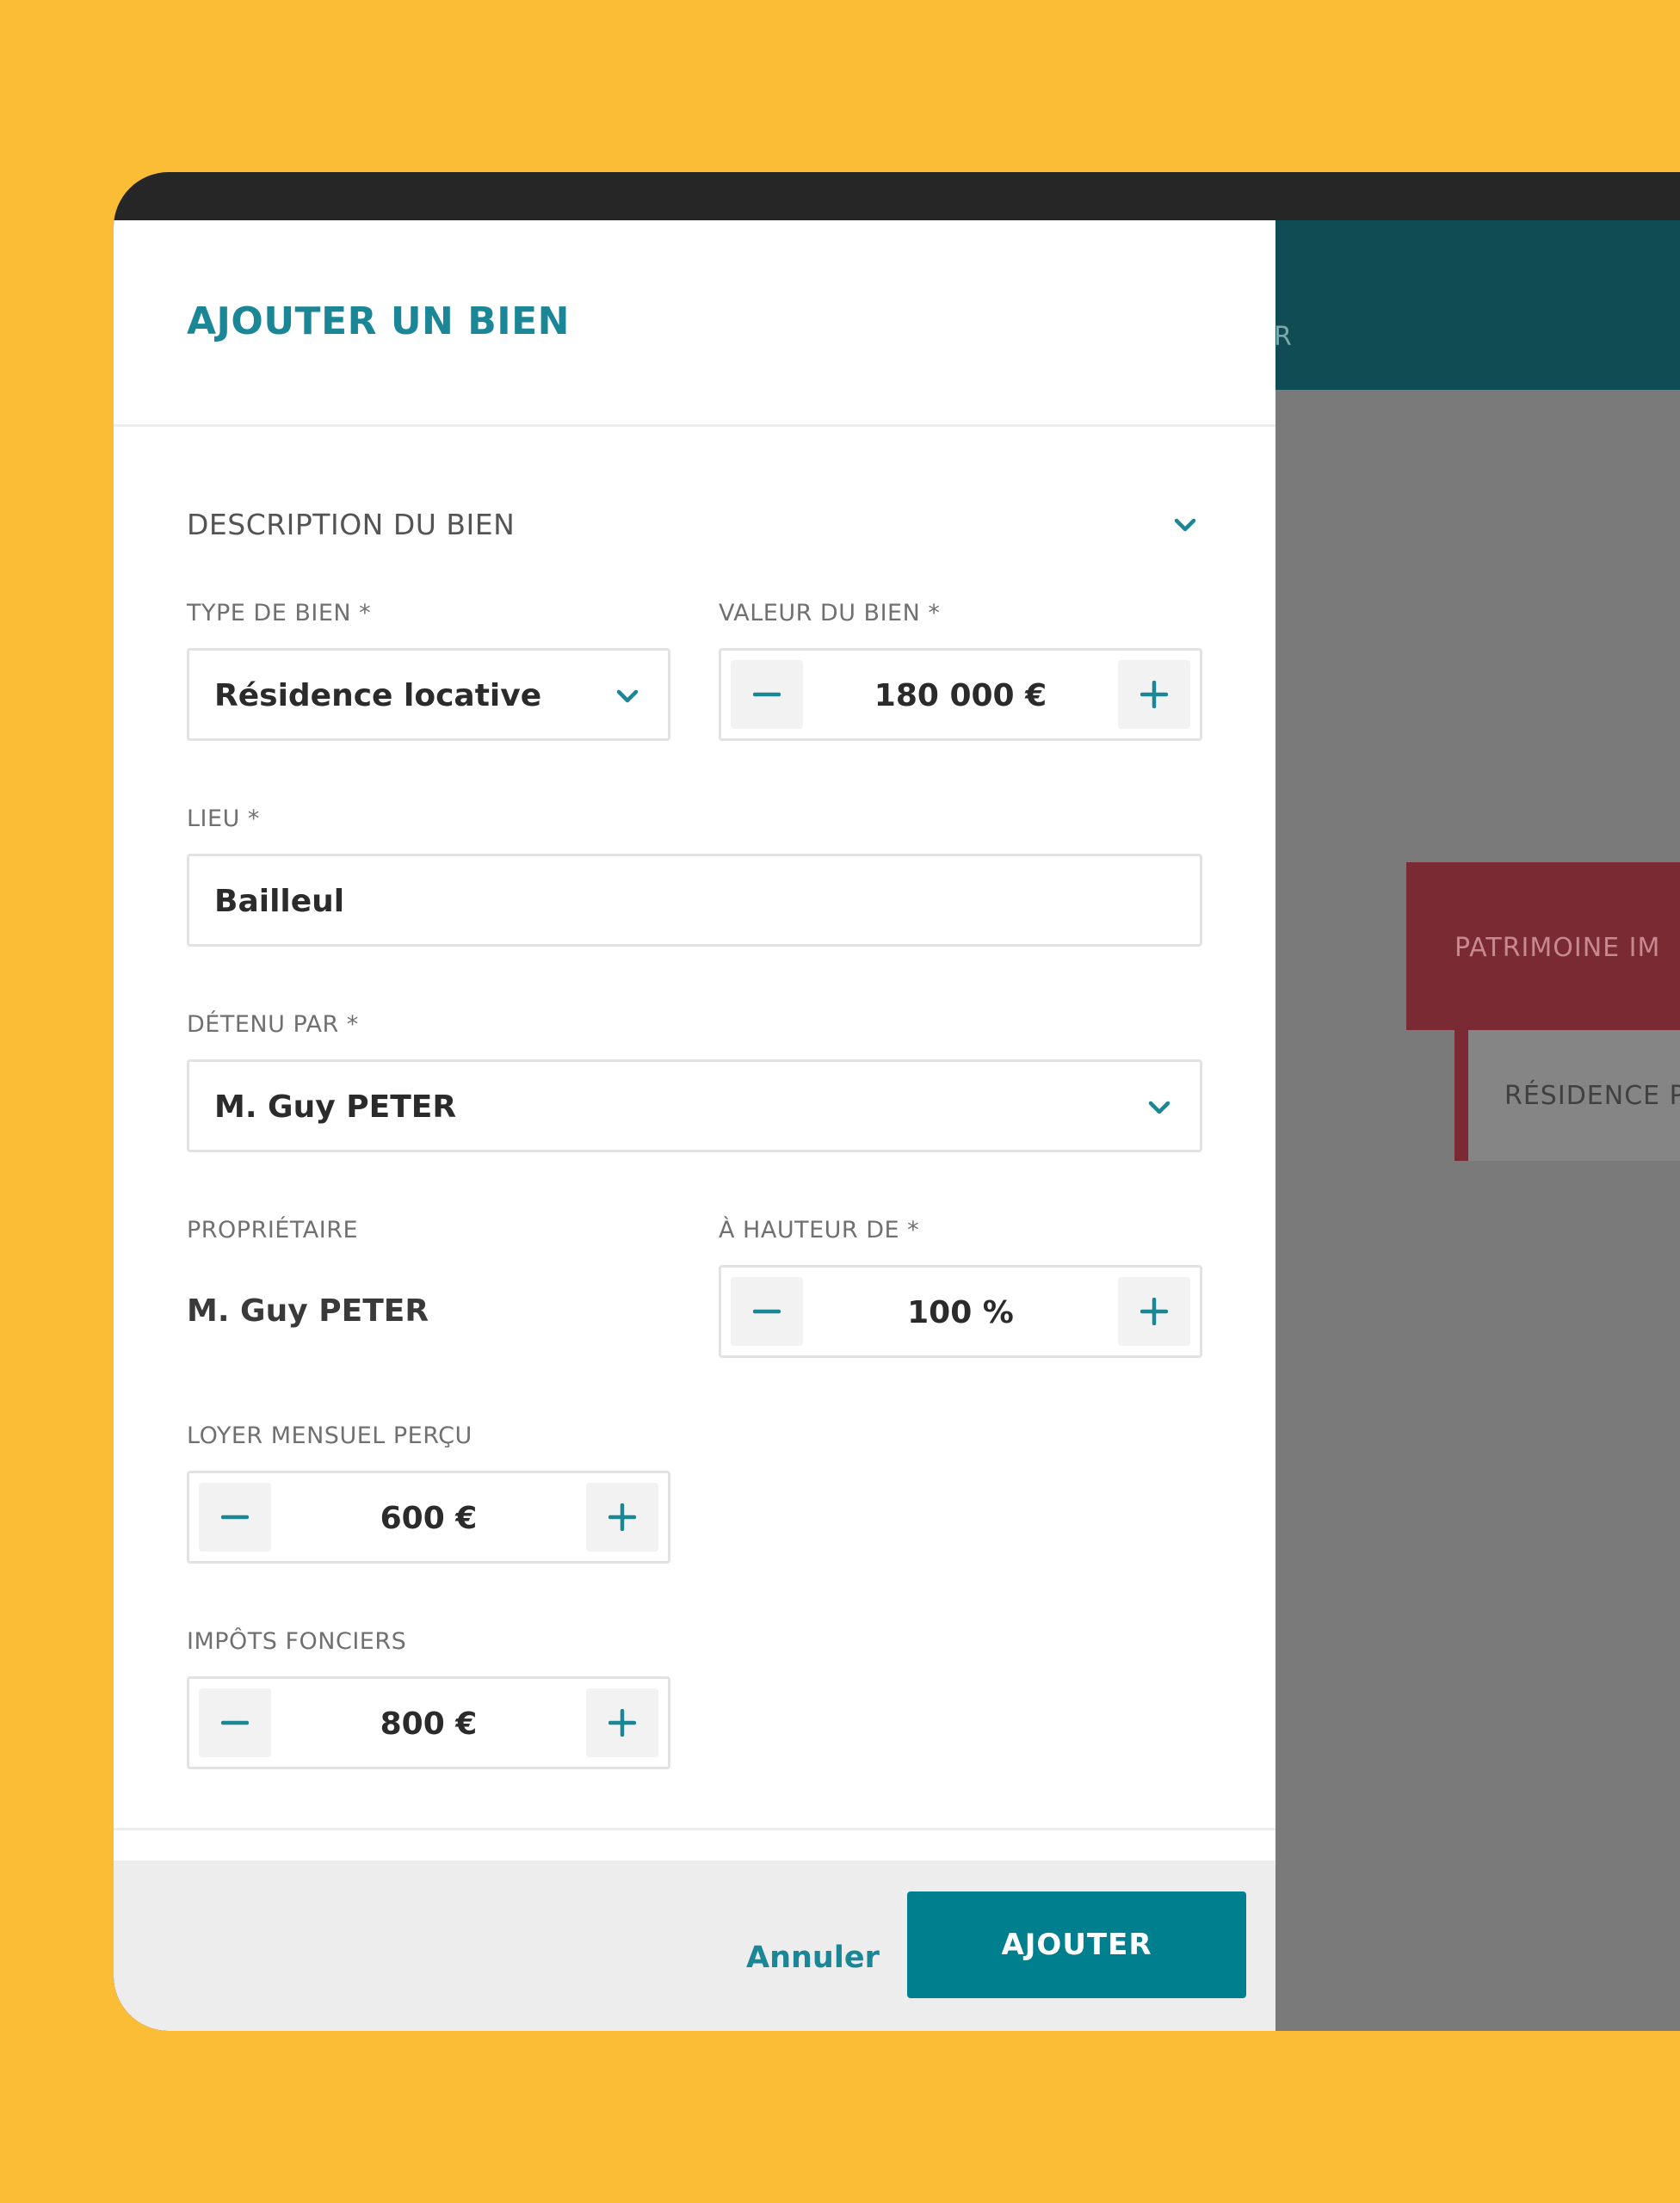 The width and height of the screenshot is (1680, 2203). I want to click on background-header-text: R, so click(1283, 337).